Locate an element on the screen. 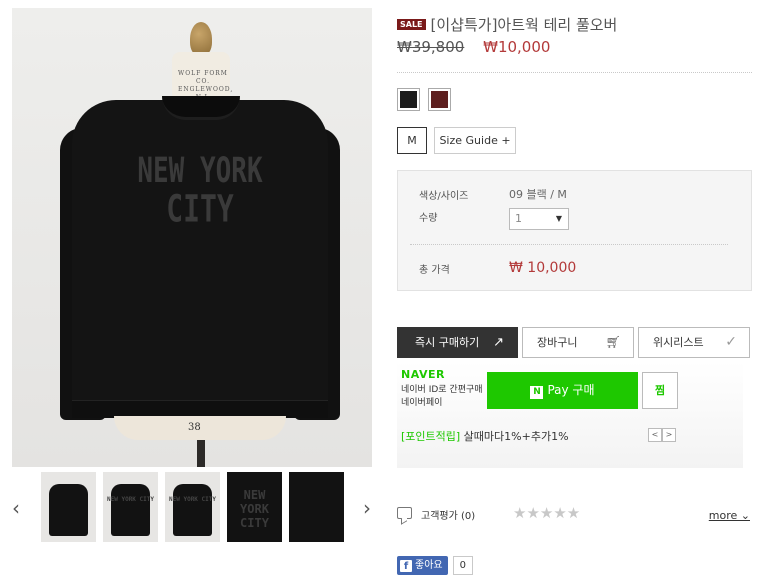 The width and height of the screenshot is (784, 575). thumbnail-2: NEW YORK CITY is located at coordinates (130, 507).